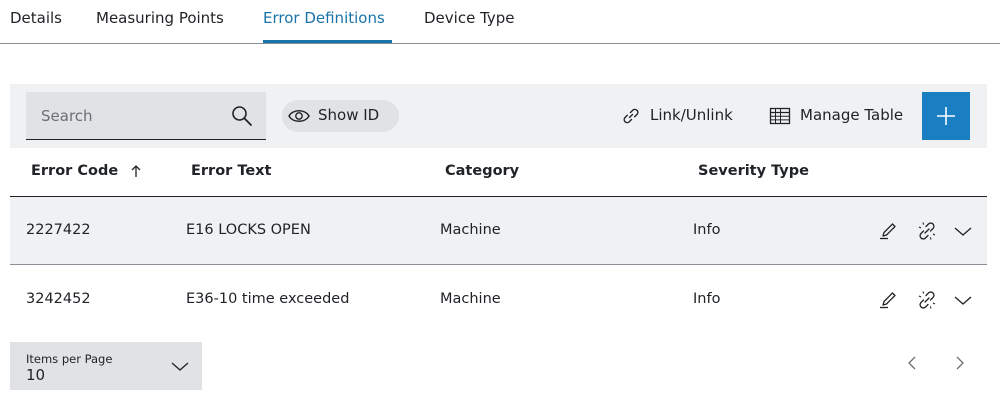  What do you see at coordinates (482, 171) in the screenshot?
I see `column-header-category: Category` at bounding box center [482, 171].